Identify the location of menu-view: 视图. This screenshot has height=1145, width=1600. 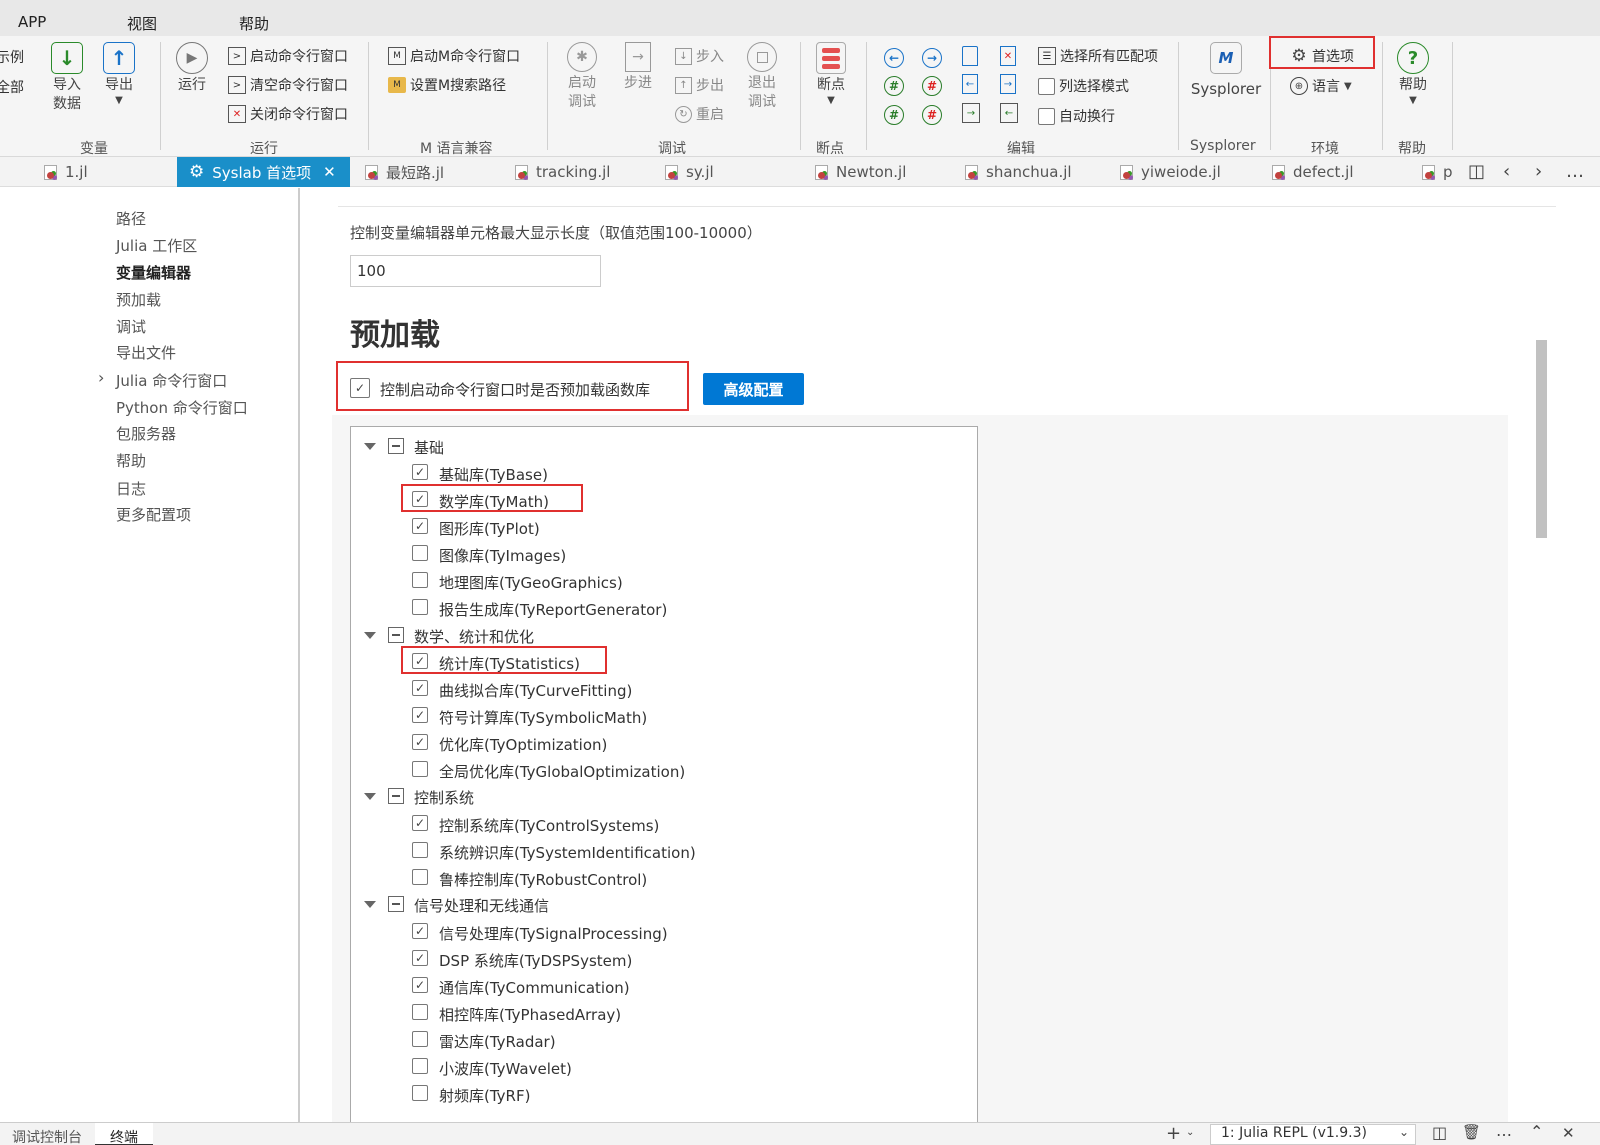
(142, 23).